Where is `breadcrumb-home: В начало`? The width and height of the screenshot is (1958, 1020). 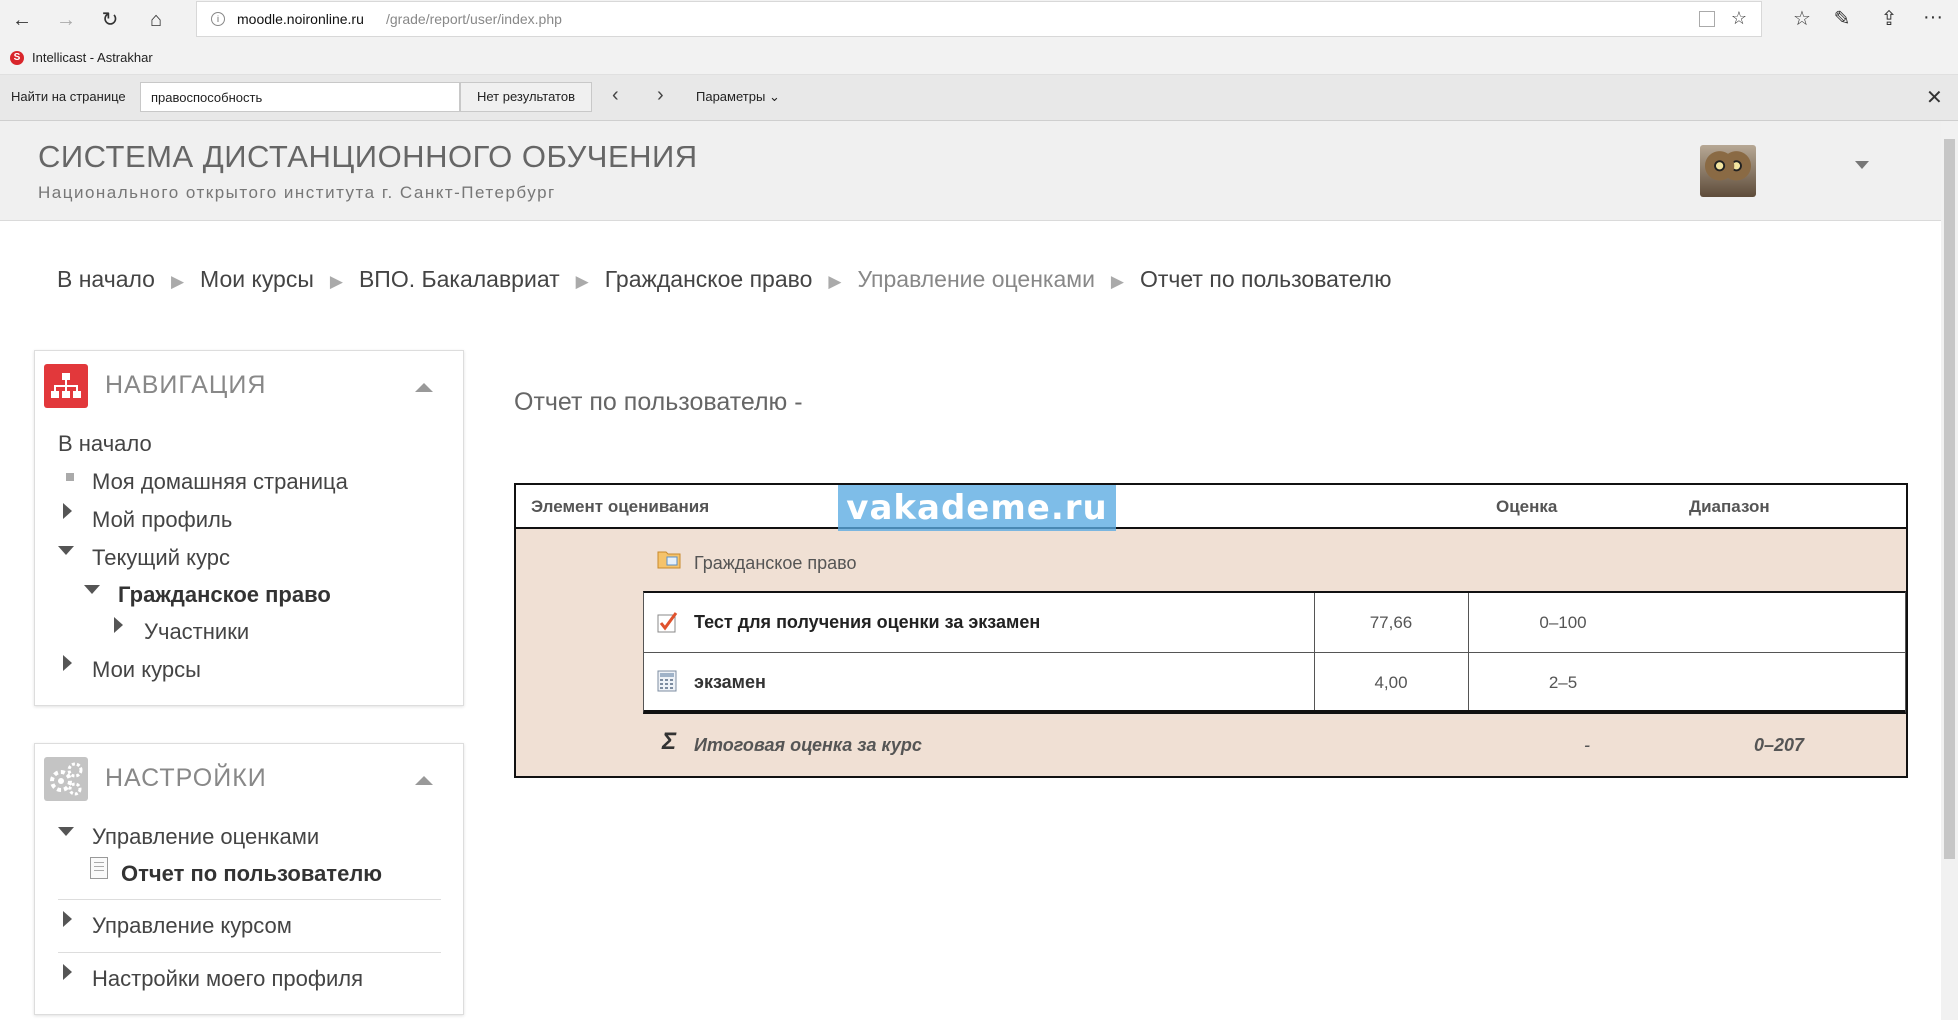
breadcrumb-home: В начало is located at coordinates (106, 279).